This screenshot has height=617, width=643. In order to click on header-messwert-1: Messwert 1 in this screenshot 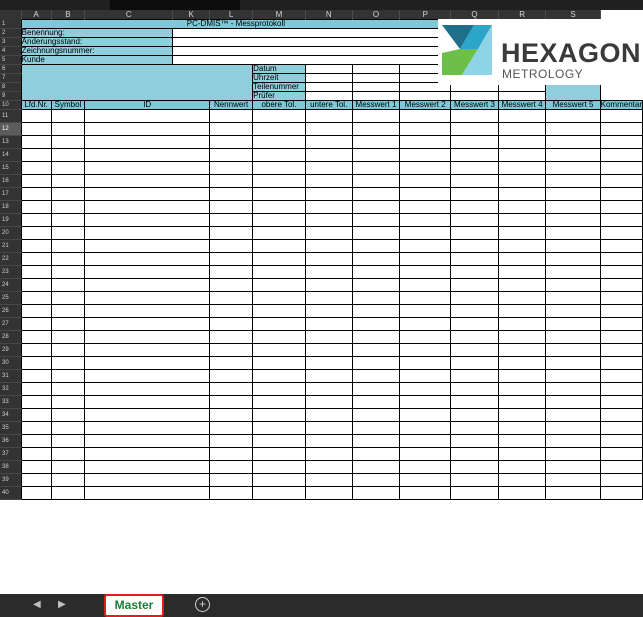, I will do `click(376, 105)`.